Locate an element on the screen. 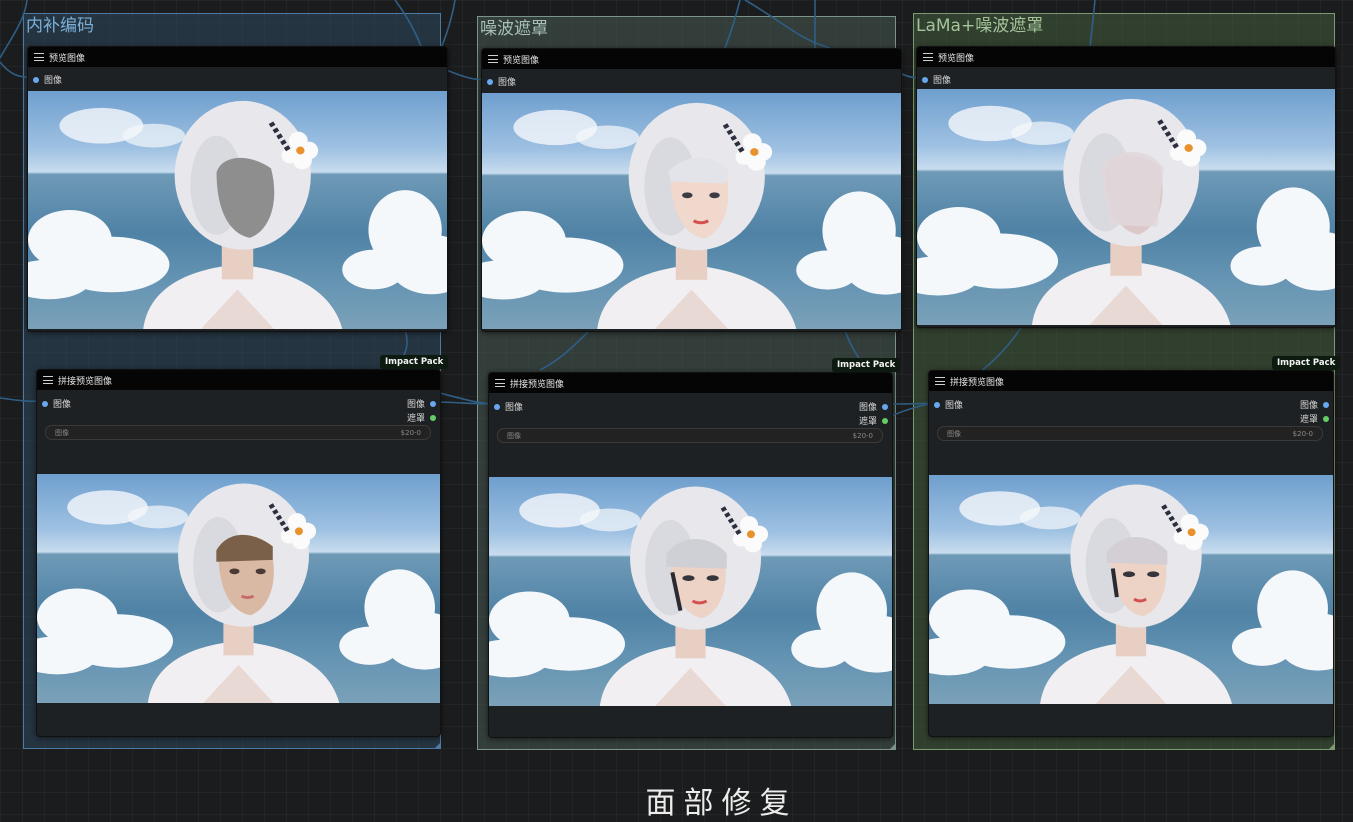 This screenshot has width=1353, height=822. footer-title: 面部修复 is located at coordinates (721, 803).